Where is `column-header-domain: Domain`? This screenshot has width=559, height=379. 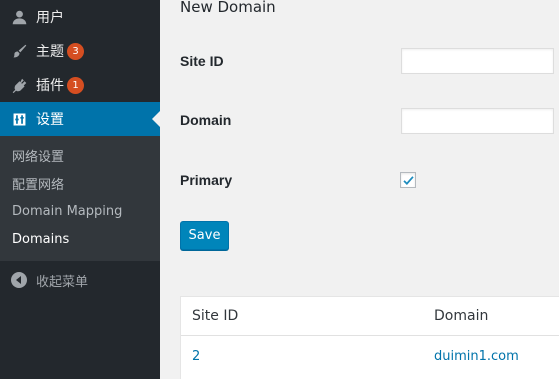 column-header-domain: Domain is located at coordinates (461, 316).